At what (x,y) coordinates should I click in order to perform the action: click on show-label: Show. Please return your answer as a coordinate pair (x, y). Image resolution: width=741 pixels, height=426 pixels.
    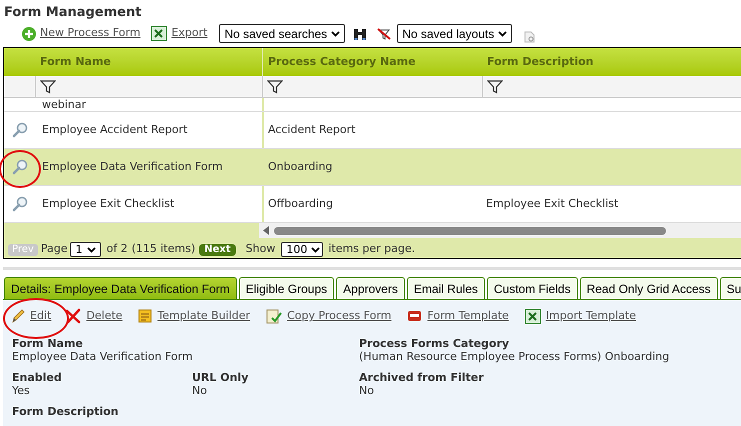
    Looking at the image, I should click on (261, 249).